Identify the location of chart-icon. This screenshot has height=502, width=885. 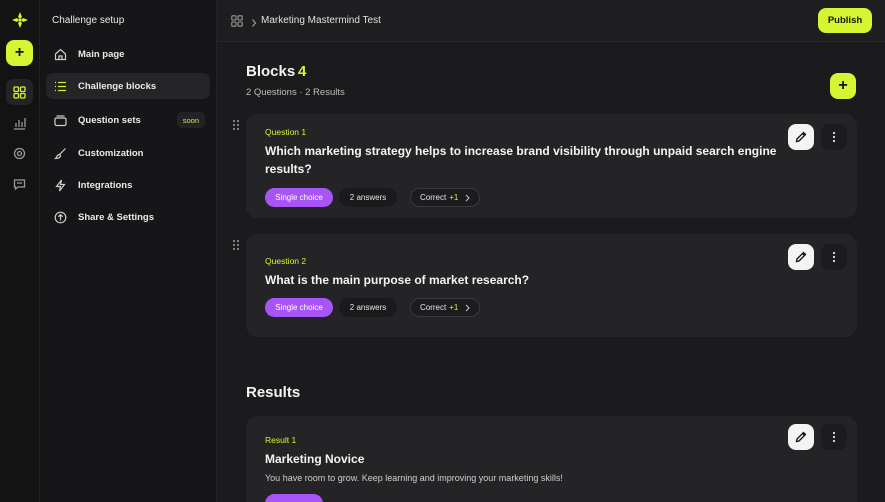
(19, 123).